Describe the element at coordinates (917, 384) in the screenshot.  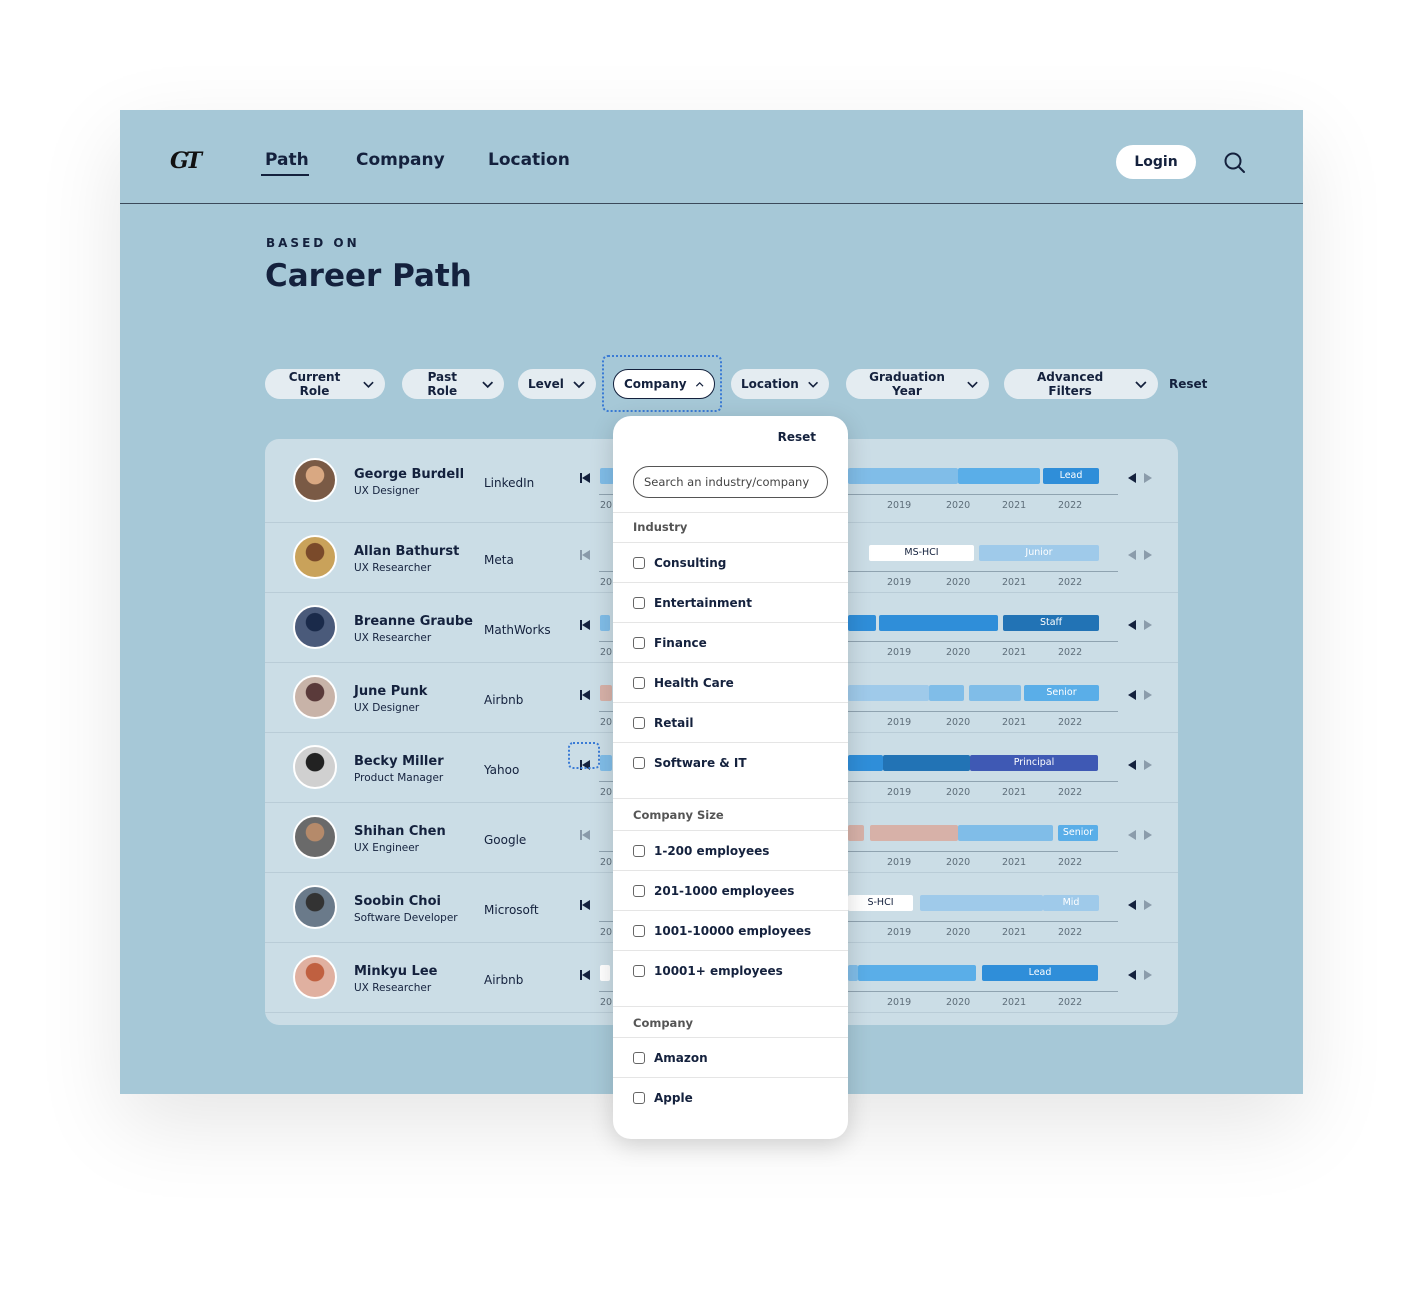
I see `filter-graduation-year-dropdown: Graduation Year` at that location.